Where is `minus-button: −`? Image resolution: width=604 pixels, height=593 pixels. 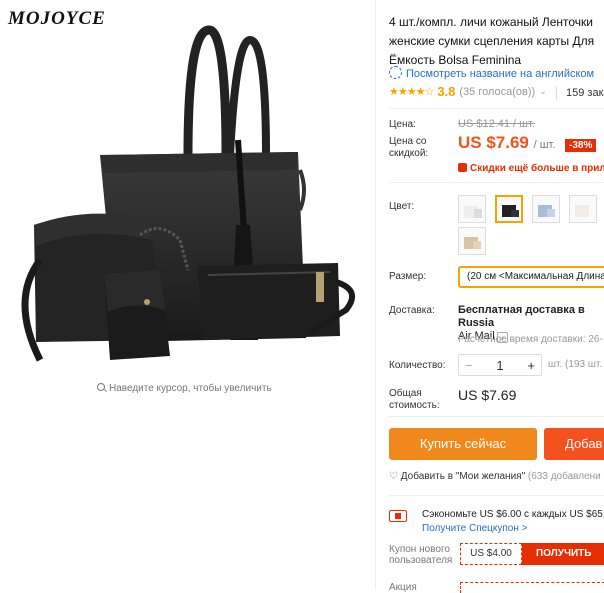
minus-button: − is located at coordinates (469, 365).